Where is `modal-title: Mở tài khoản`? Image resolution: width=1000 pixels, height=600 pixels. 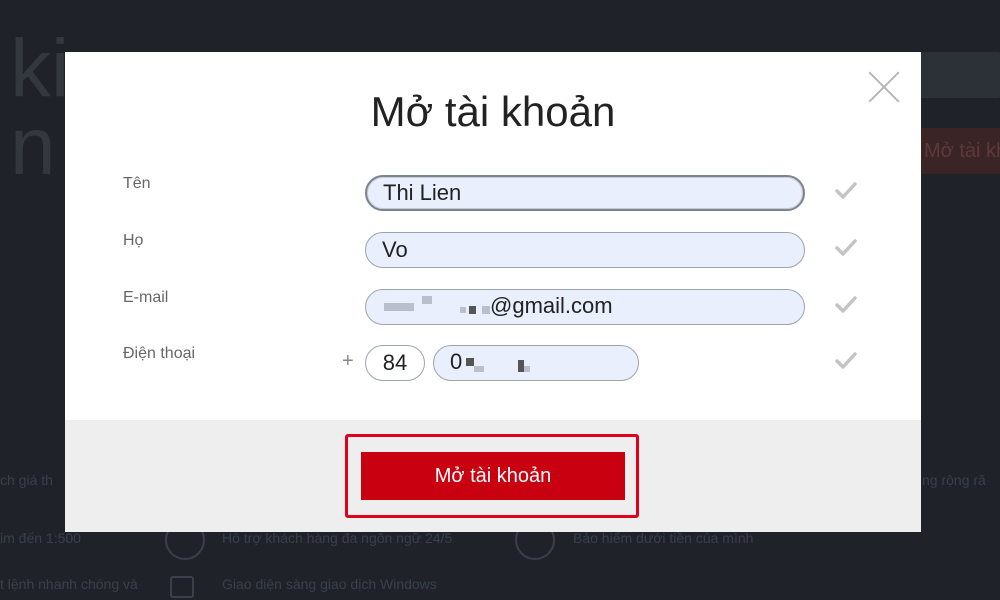 modal-title: Mở tài khoản is located at coordinates (493, 111).